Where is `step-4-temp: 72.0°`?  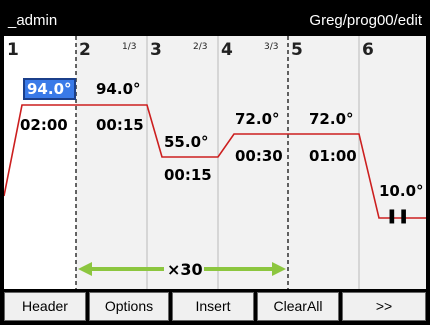
step-4-temp: 72.0° is located at coordinates (257, 119).